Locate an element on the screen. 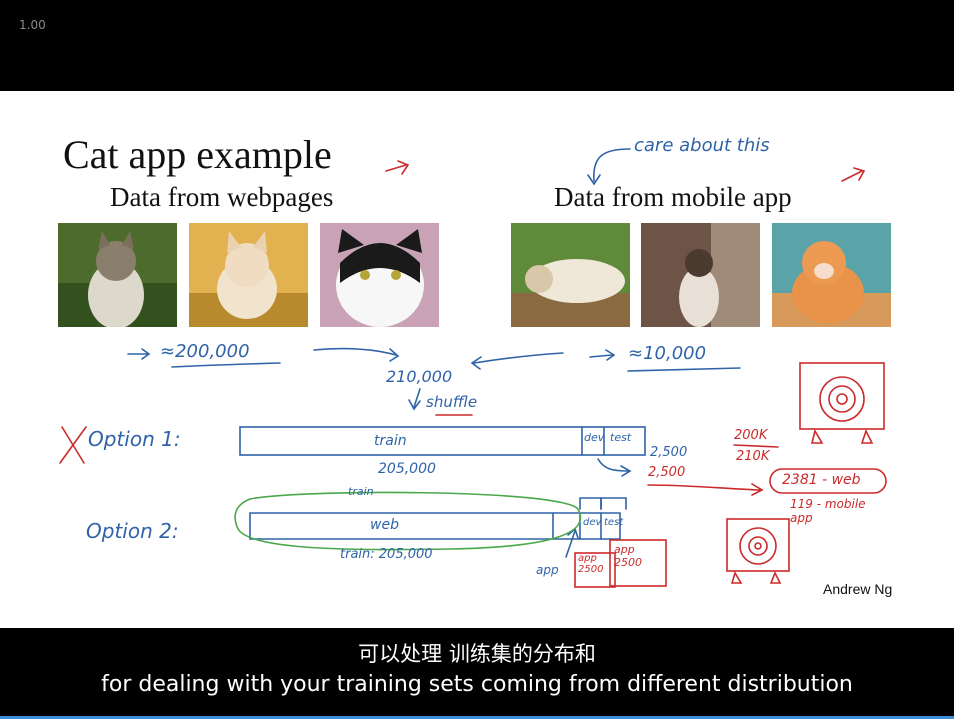  total-count-note: 210,000 is located at coordinates (419, 376).